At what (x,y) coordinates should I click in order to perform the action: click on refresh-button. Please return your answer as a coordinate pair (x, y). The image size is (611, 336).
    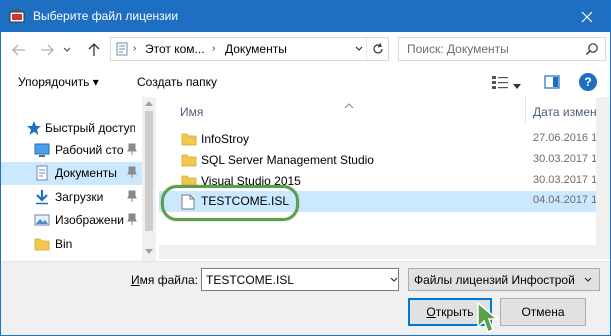
    Looking at the image, I should click on (377, 49).